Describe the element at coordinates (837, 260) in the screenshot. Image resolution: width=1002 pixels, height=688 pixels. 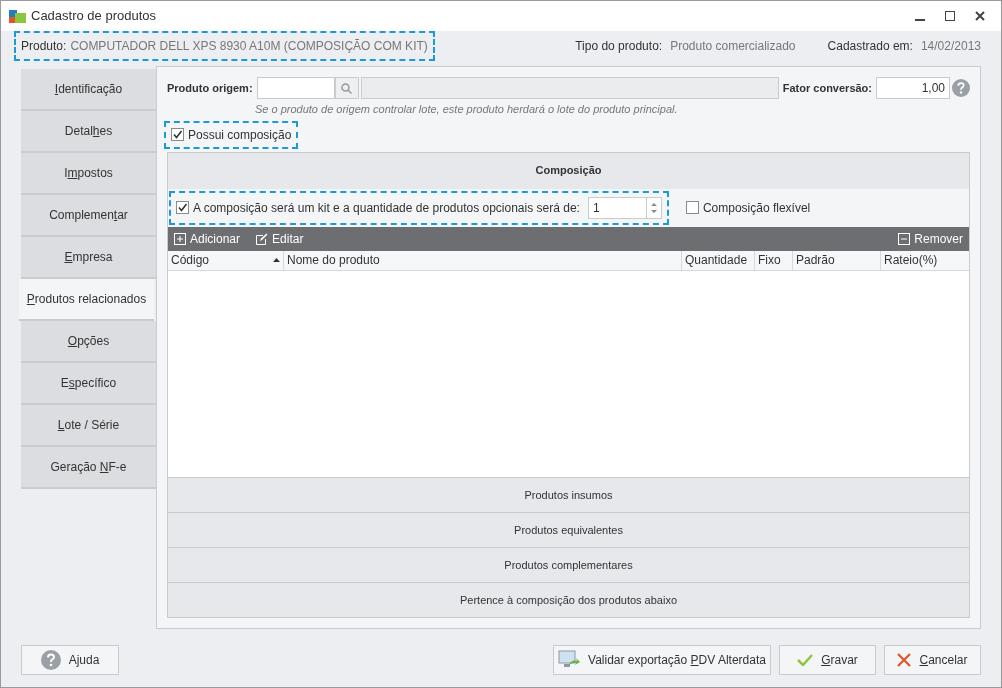
I see `column-header: Padrão` at that location.